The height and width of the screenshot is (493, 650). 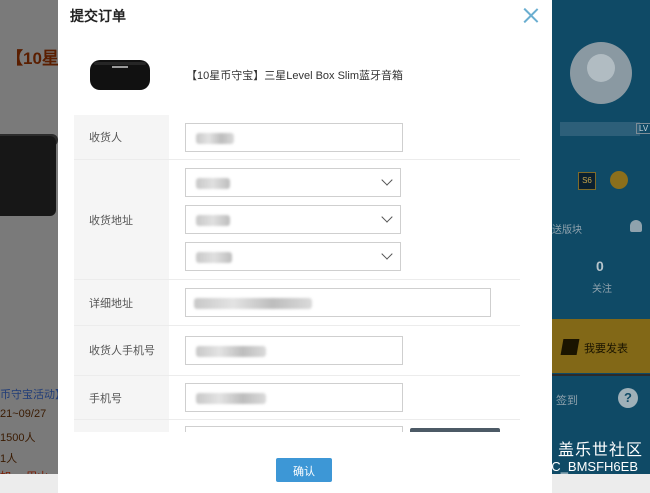 I want to click on form-row-detail-address: 详细地址, so click(x=297, y=303).